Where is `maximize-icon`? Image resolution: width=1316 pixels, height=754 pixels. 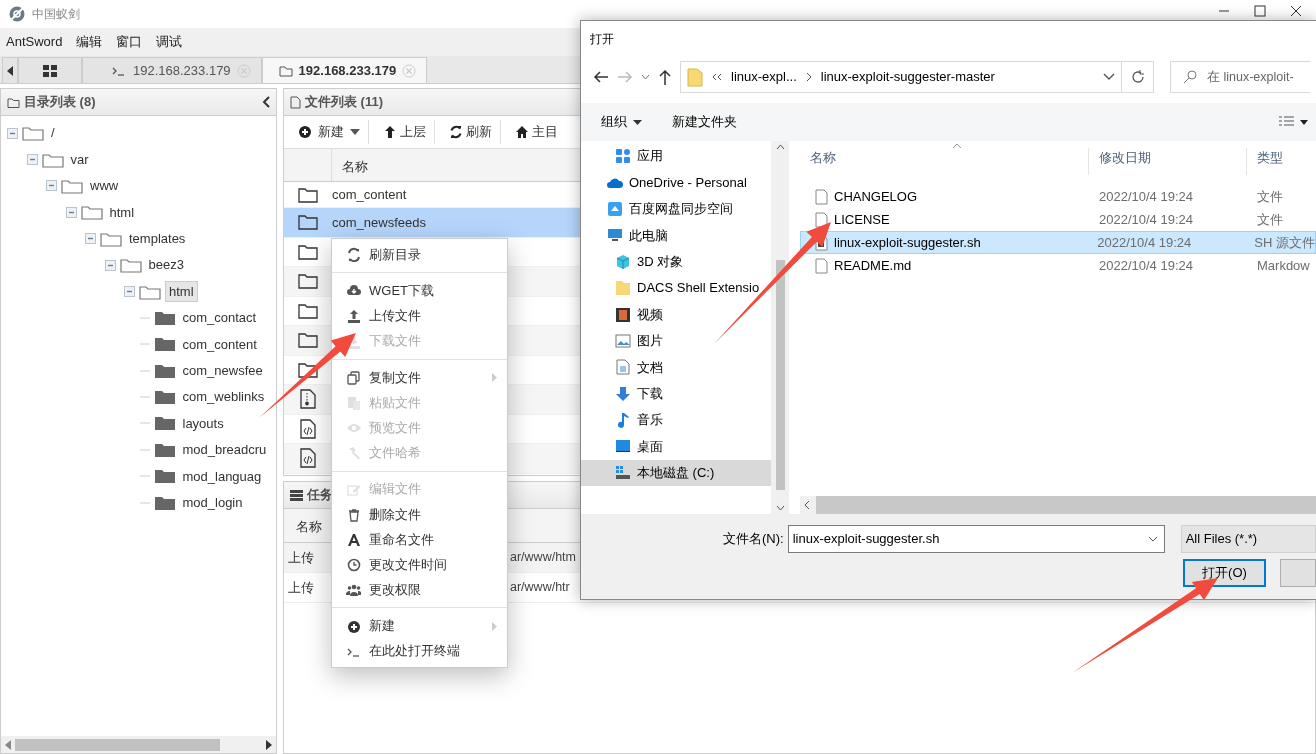
maximize-icon is located at coordinates (1260, 11).